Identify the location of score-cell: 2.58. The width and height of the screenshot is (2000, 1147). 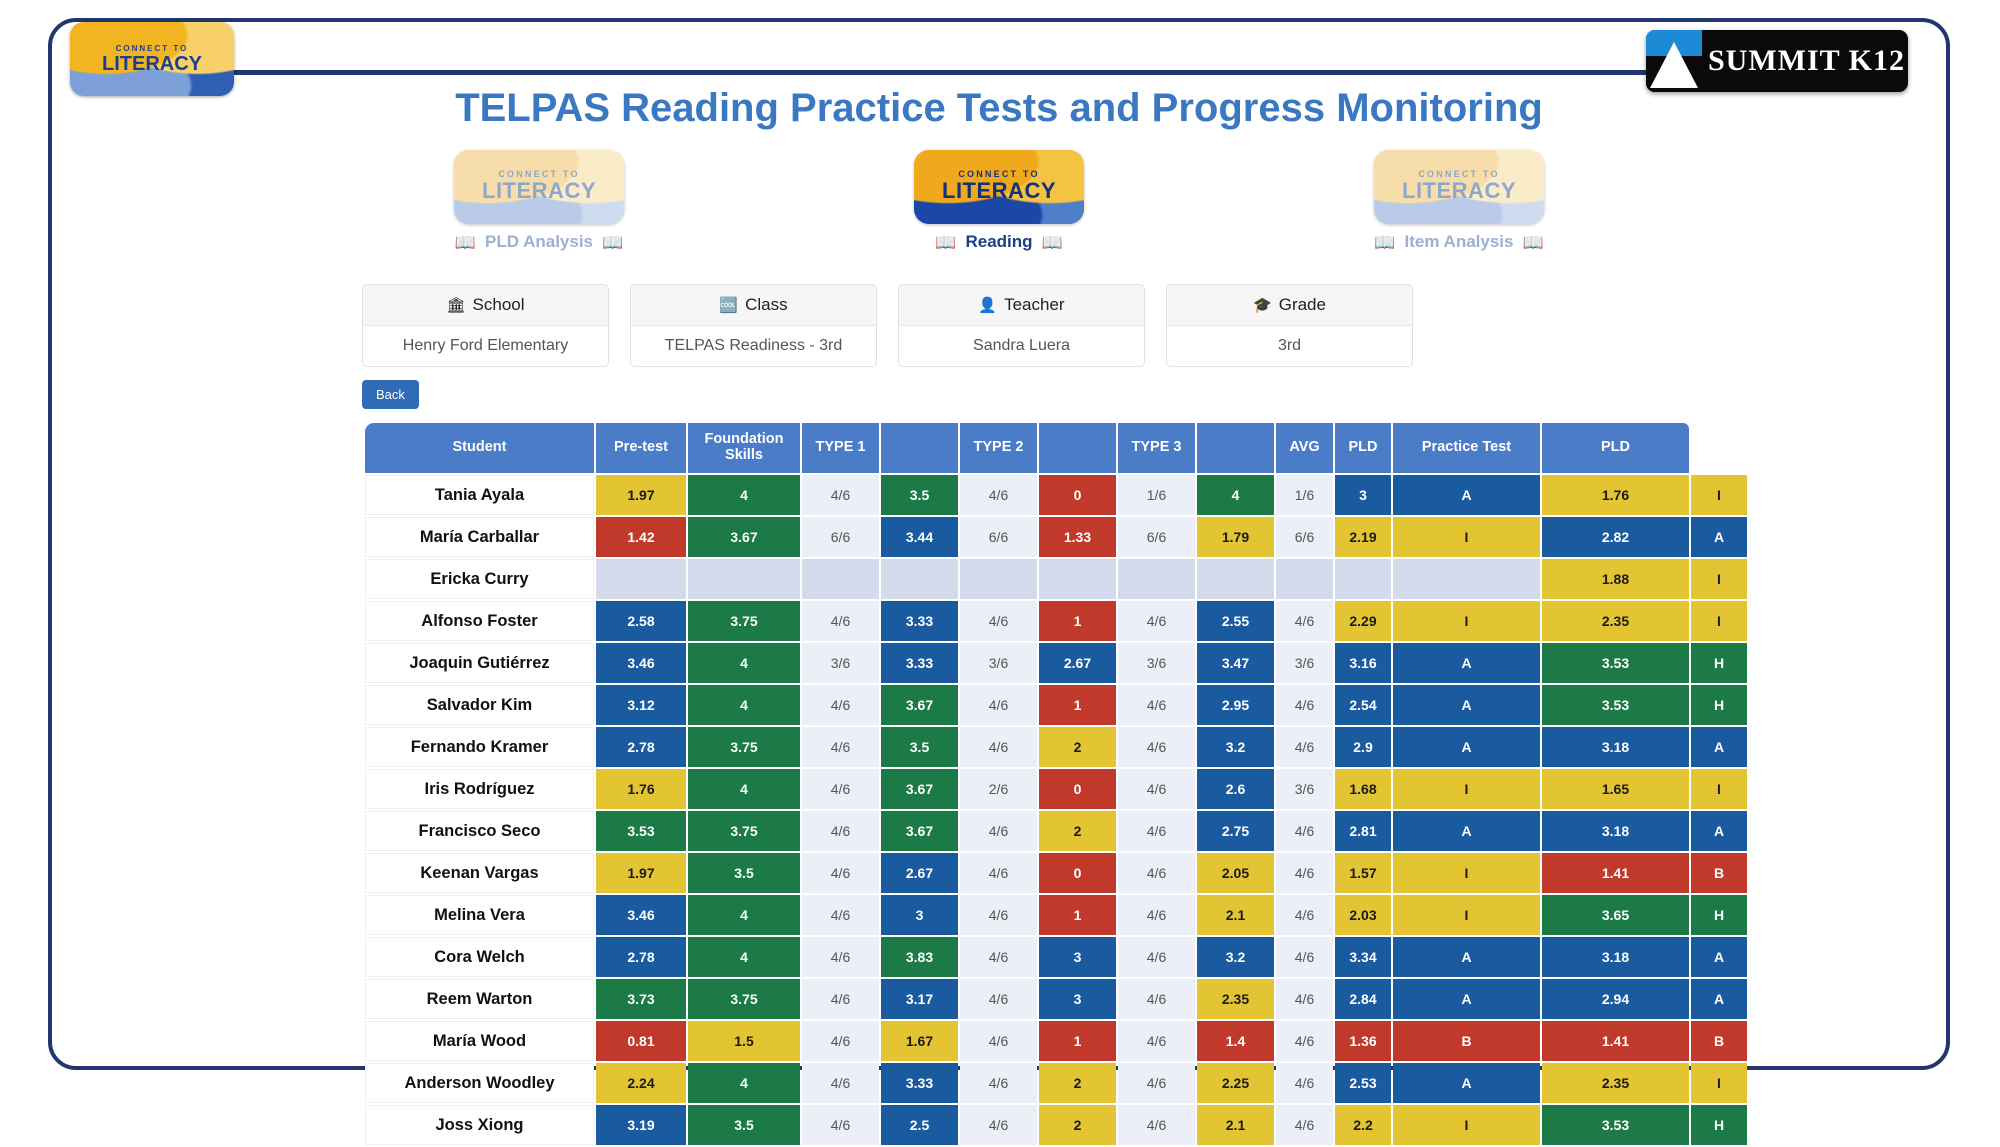
(641, 621).